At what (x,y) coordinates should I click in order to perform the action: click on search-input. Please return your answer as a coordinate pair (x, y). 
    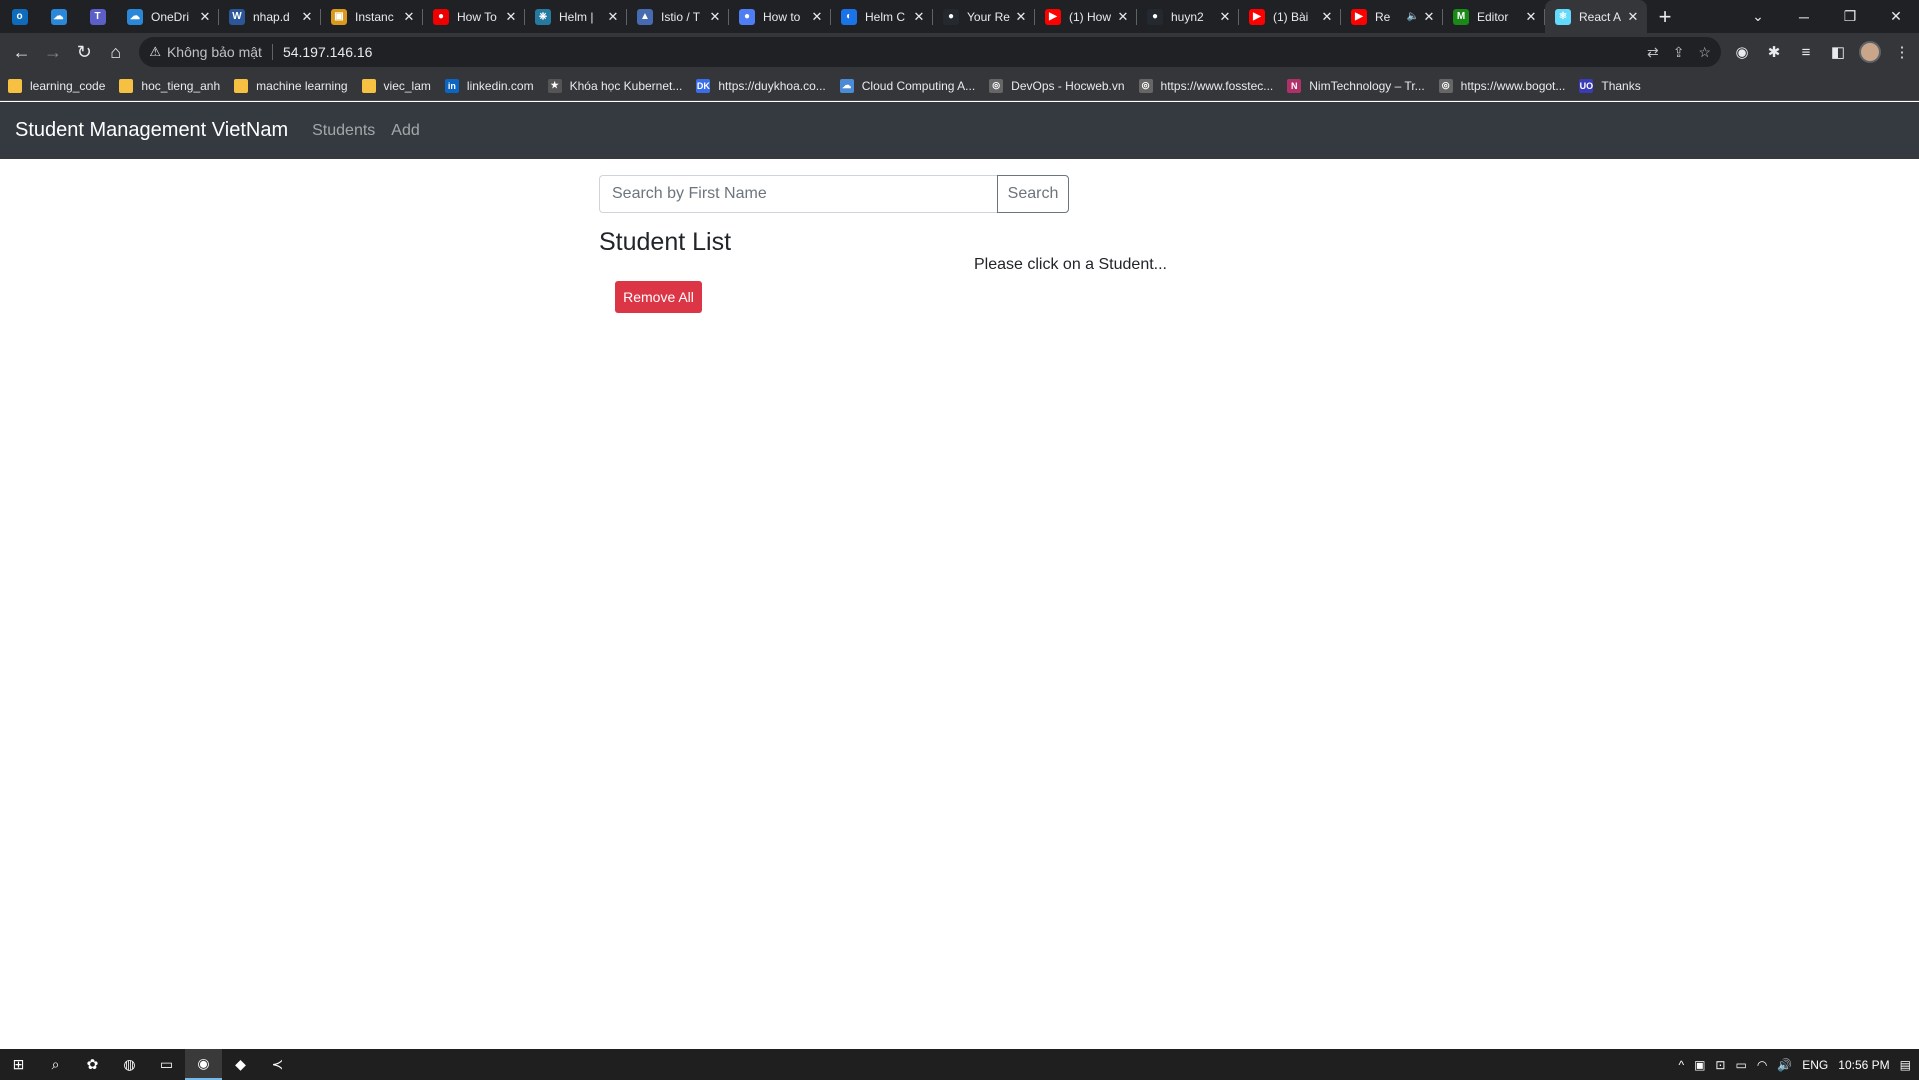
    Looking at the image, I should click on (798, 194).